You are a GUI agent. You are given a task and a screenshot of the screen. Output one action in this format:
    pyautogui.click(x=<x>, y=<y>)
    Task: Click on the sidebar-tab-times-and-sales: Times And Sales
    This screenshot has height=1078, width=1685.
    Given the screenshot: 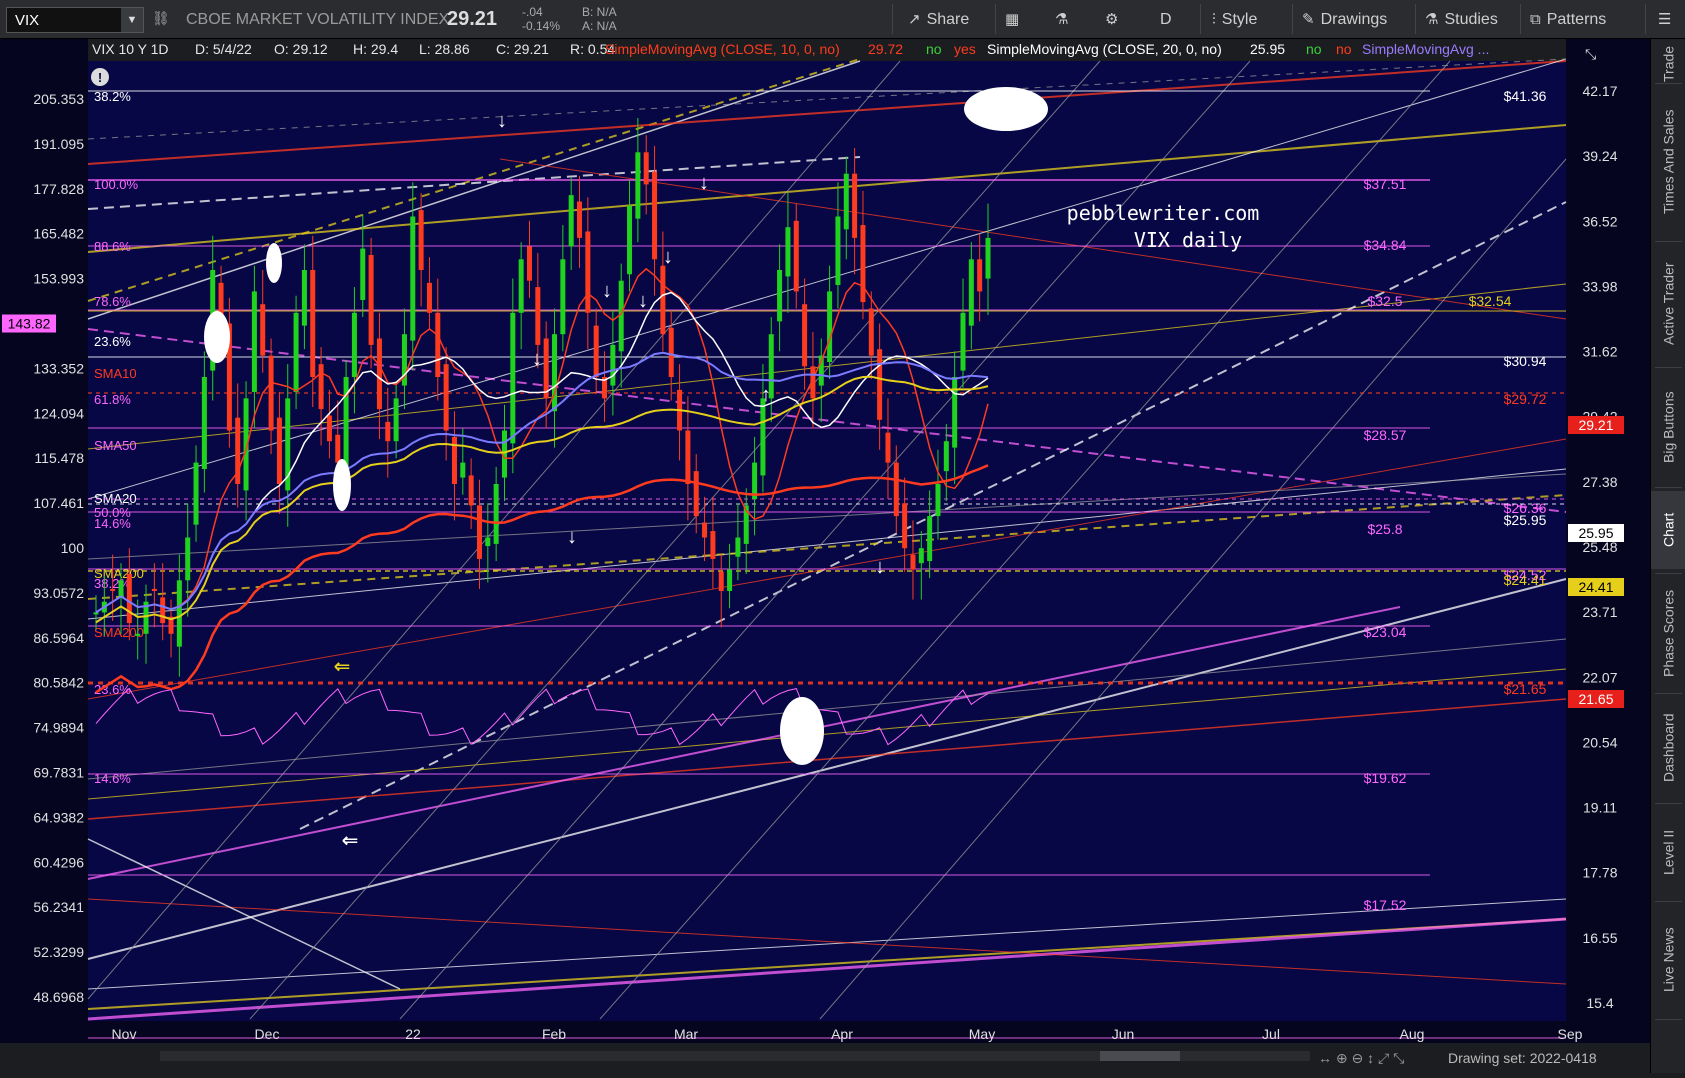 What is the action you would take?
    pyautogui.click(x=1668, y=162)
    